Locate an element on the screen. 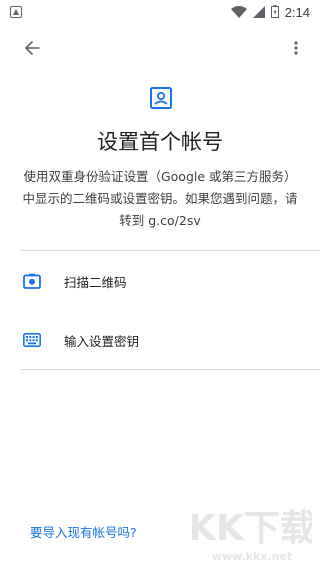  battery-icon is located at coordinates (274, 12).